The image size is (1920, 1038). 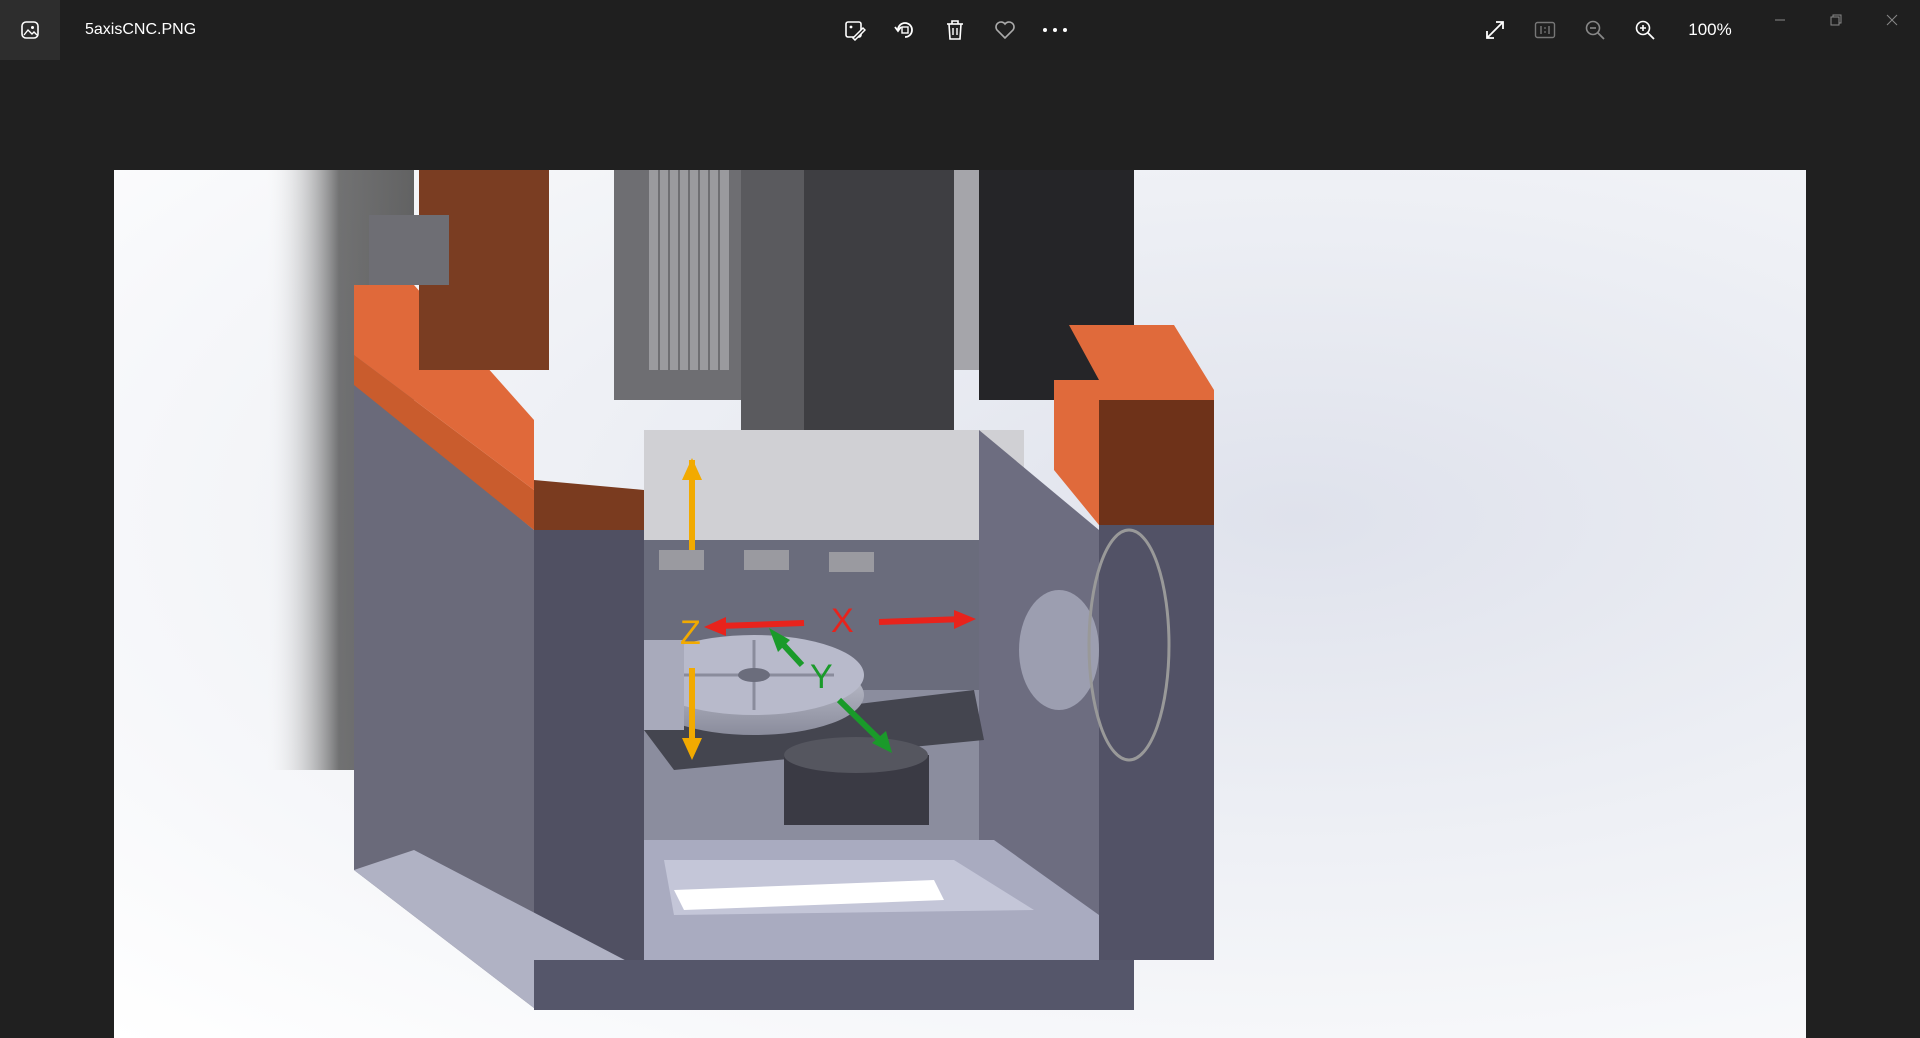 I want to click on more-button, so click(x=1055, y=30).